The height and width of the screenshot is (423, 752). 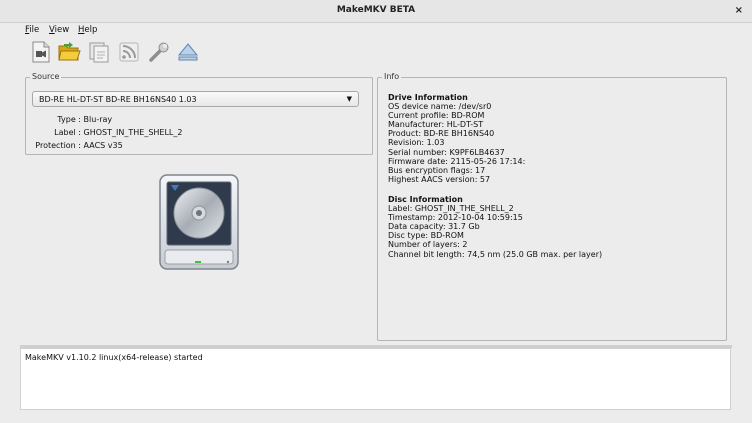 I want to click on protection-value: AACS v35, so click(x=103, y=145).